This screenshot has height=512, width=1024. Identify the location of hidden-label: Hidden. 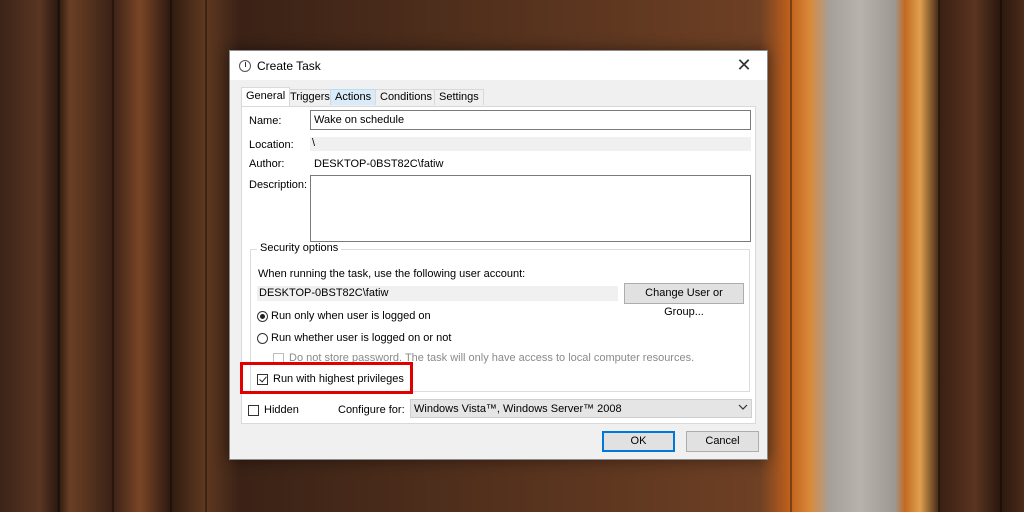
(281, 410).